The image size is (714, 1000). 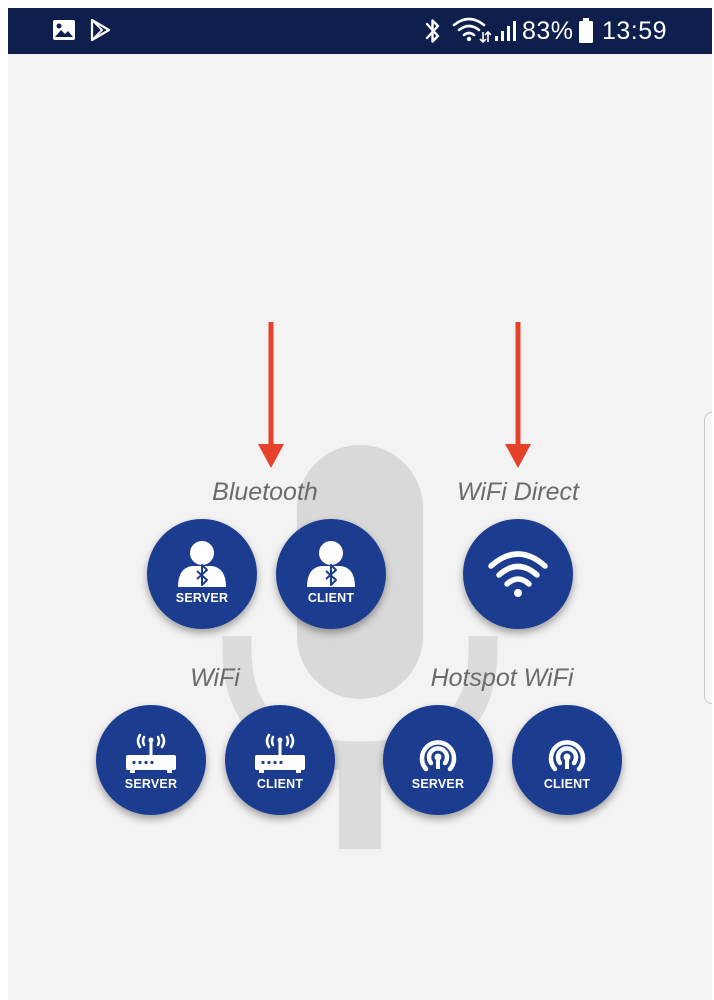 What do you see at coordinates (708, 558) in the screenshot?
I see `edge-panel-handle` at bounding box center [708, 558].